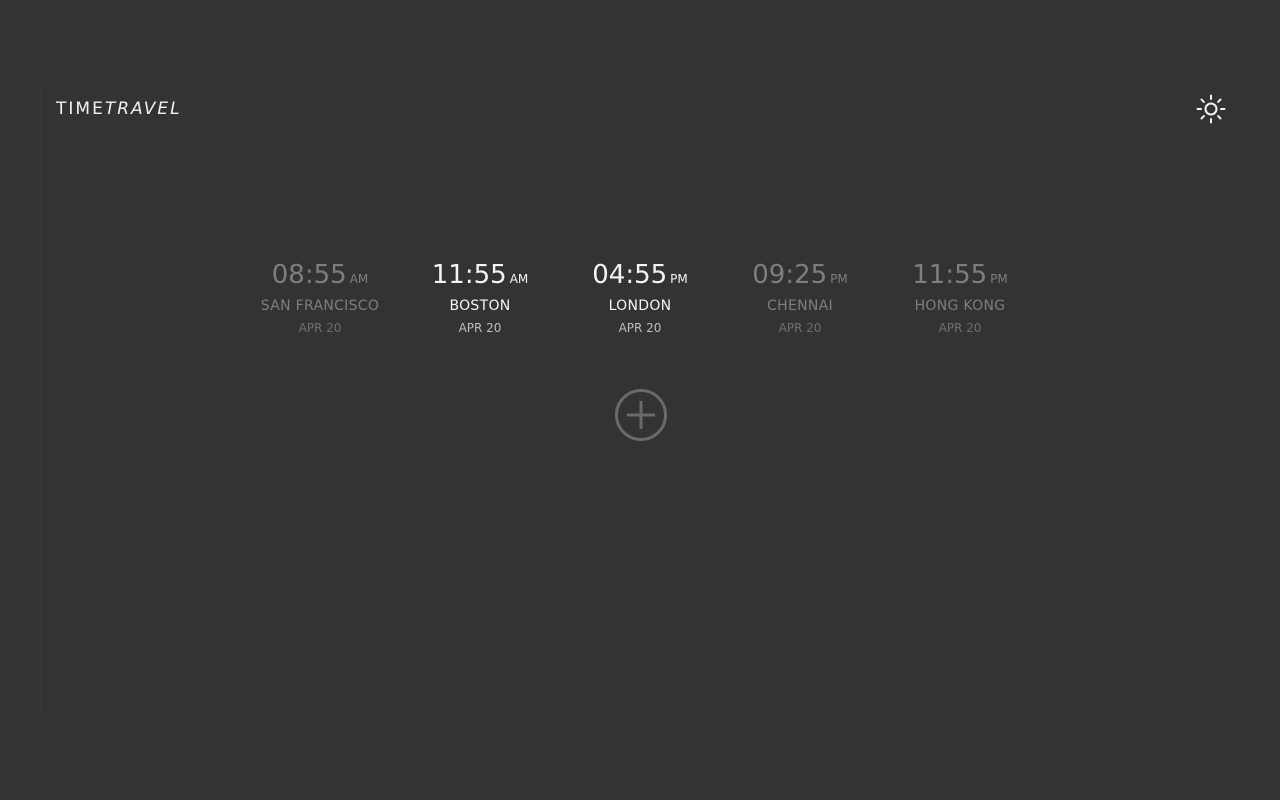 The width and height of the screenshot is (1280, 800). What do you see at coordinates (960, 296) in the screenshot?
I see `clock-hong-kong: 11:55 PM HONG KONG APR 20` at bounding box center [960, 296].